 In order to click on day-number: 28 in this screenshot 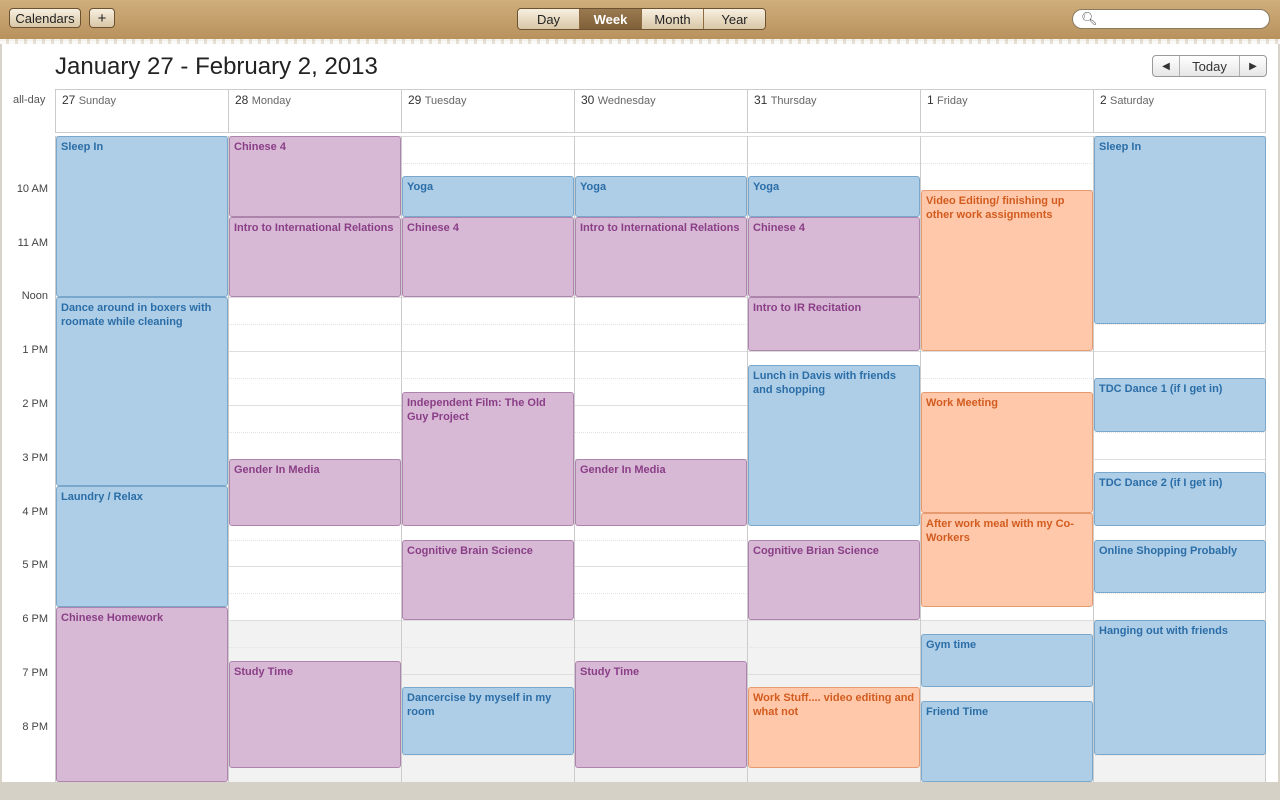, I will do `click(242, 100)`.